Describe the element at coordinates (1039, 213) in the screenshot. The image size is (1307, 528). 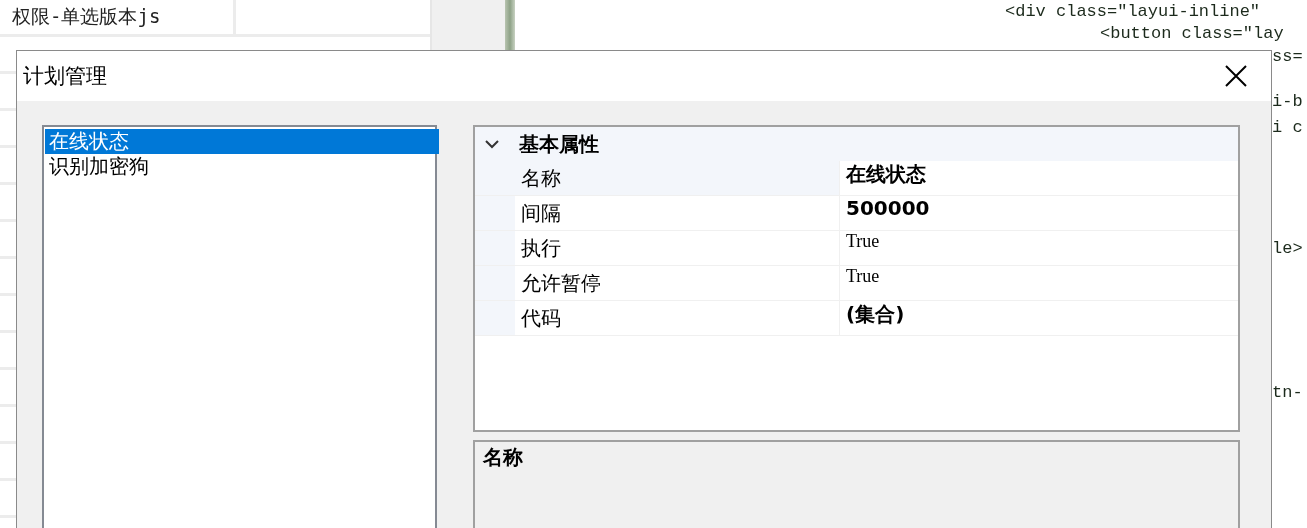
I see `property-value: 500000` at that location.